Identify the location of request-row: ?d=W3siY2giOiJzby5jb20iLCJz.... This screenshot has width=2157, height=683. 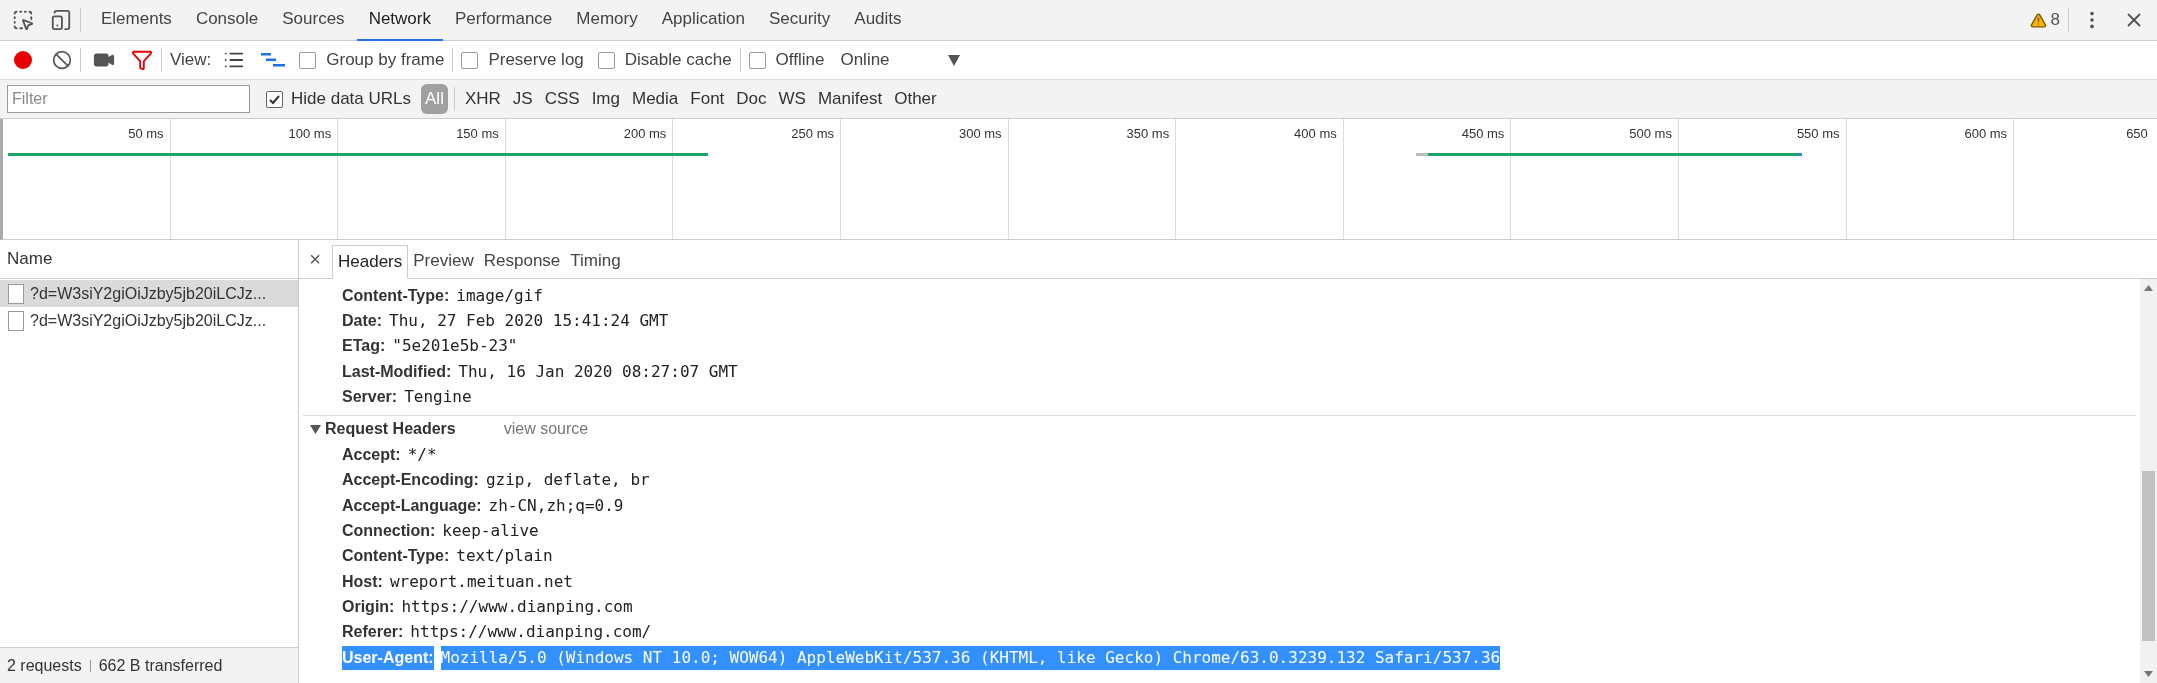
(149, 293).